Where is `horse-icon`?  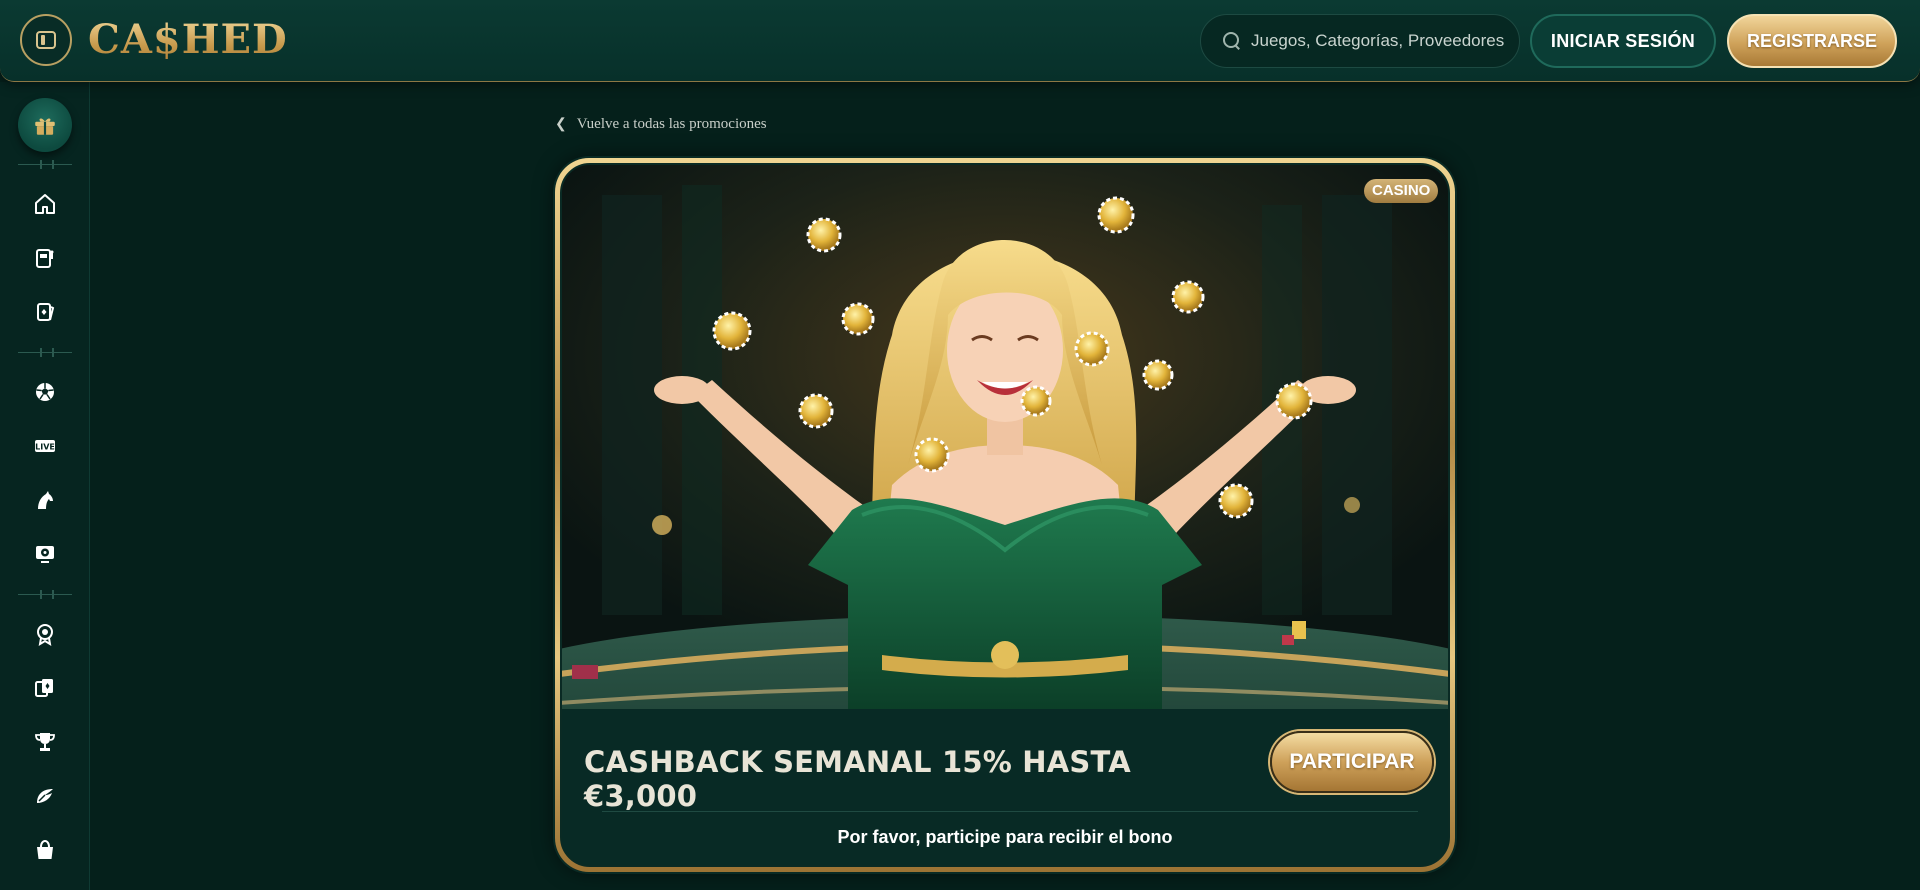
horse-icon is located at coordinates (45, 500).